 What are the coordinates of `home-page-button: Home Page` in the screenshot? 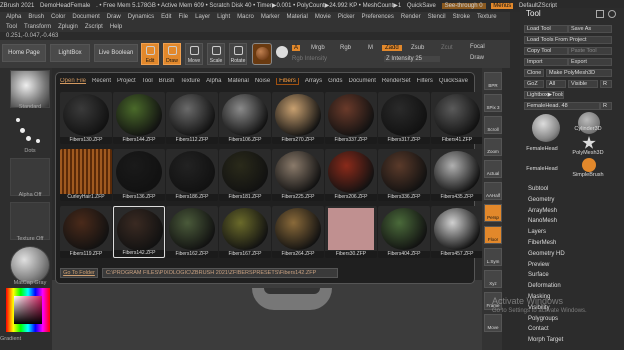 It's located at (24, 53).